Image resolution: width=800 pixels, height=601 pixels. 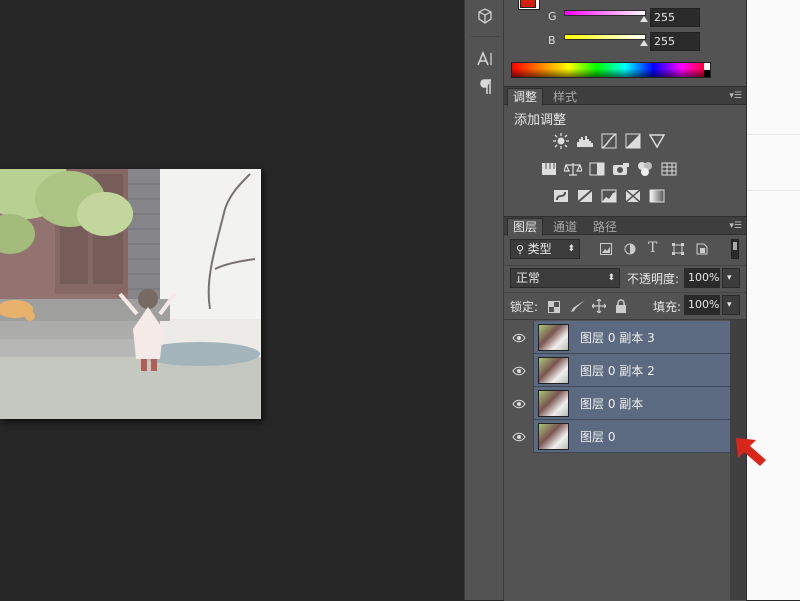 What do you see at coordinates (609, 141) in the screenshot?
I see `curves-icon` at bounding box center [609, 141].